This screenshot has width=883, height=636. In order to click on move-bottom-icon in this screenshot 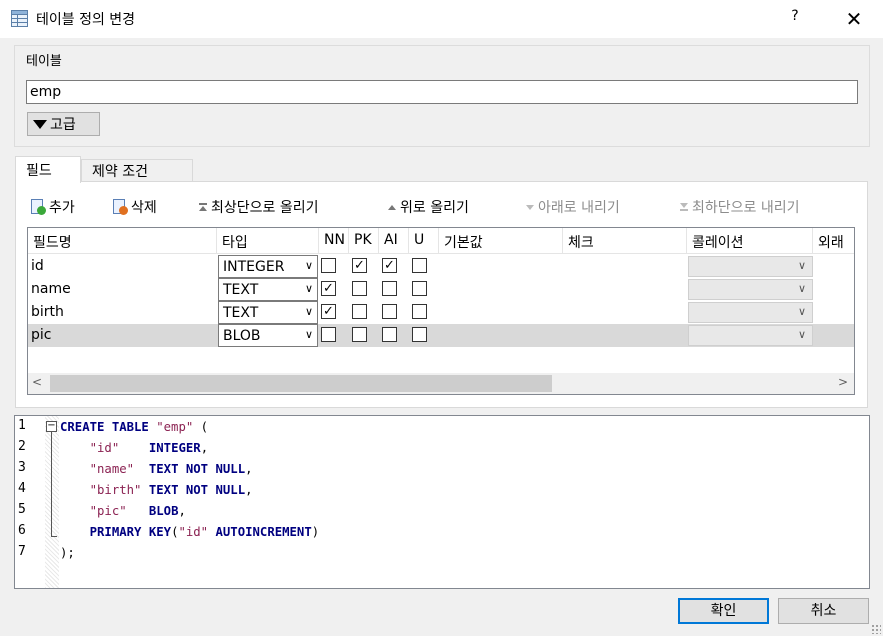, I will do `click(684, 207)`.